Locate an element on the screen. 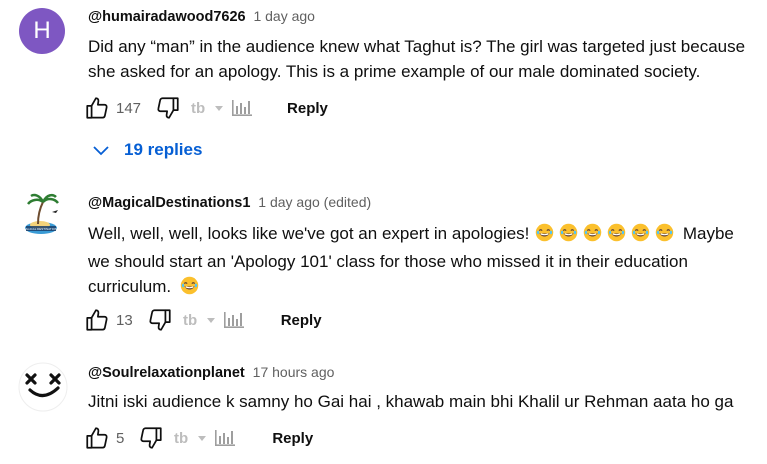 Image resolution: width=767 pixels, height=464 pixels. comment-header: @MagicalDestinations1 1 day ago (edited) is located at coordinates (229, 202).